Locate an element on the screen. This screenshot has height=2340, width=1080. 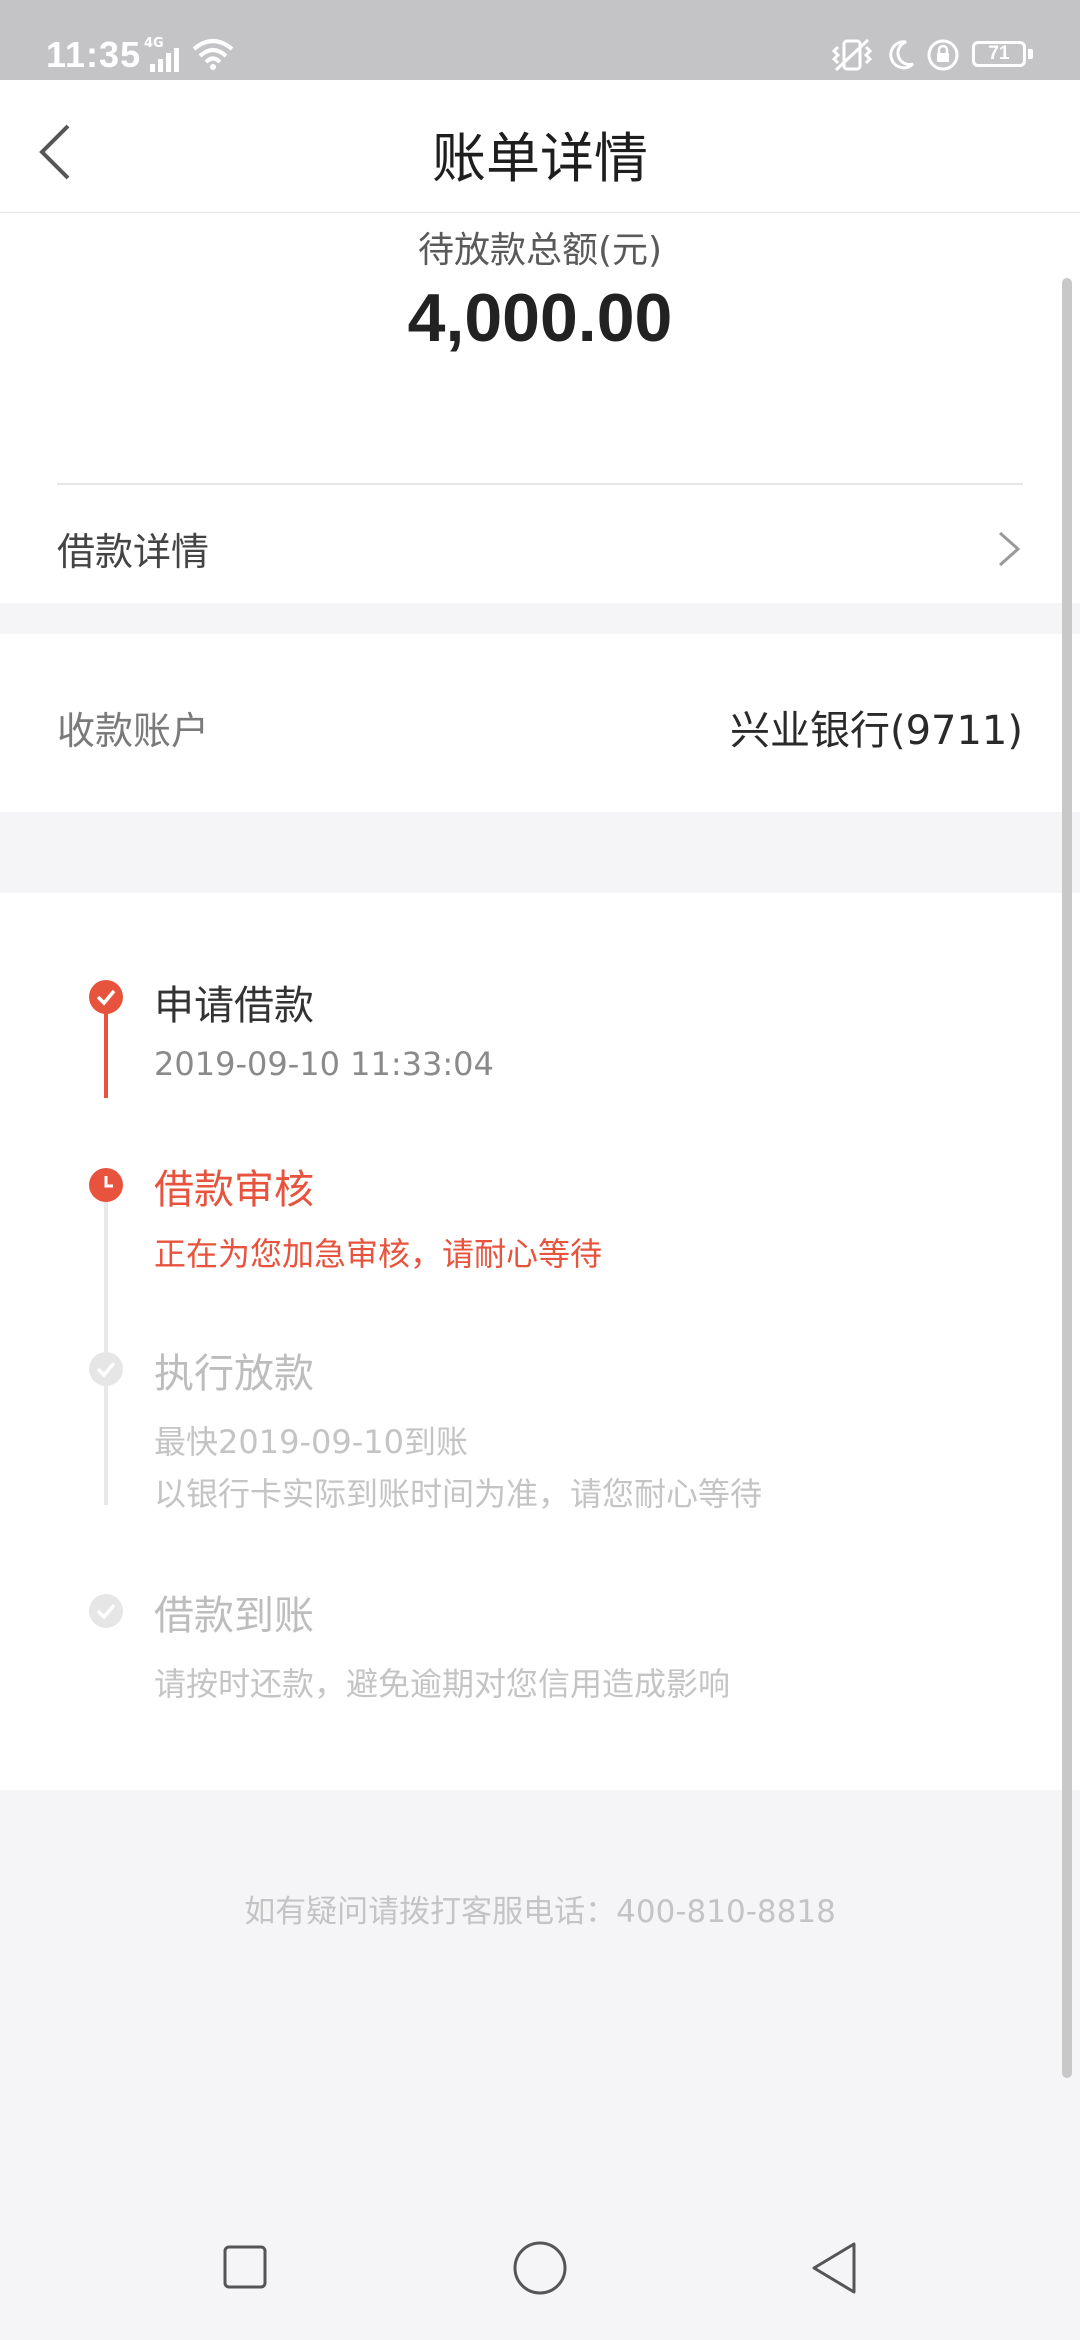
timeline-step-title: 申请借款 is located at coordinates (234, 1006).